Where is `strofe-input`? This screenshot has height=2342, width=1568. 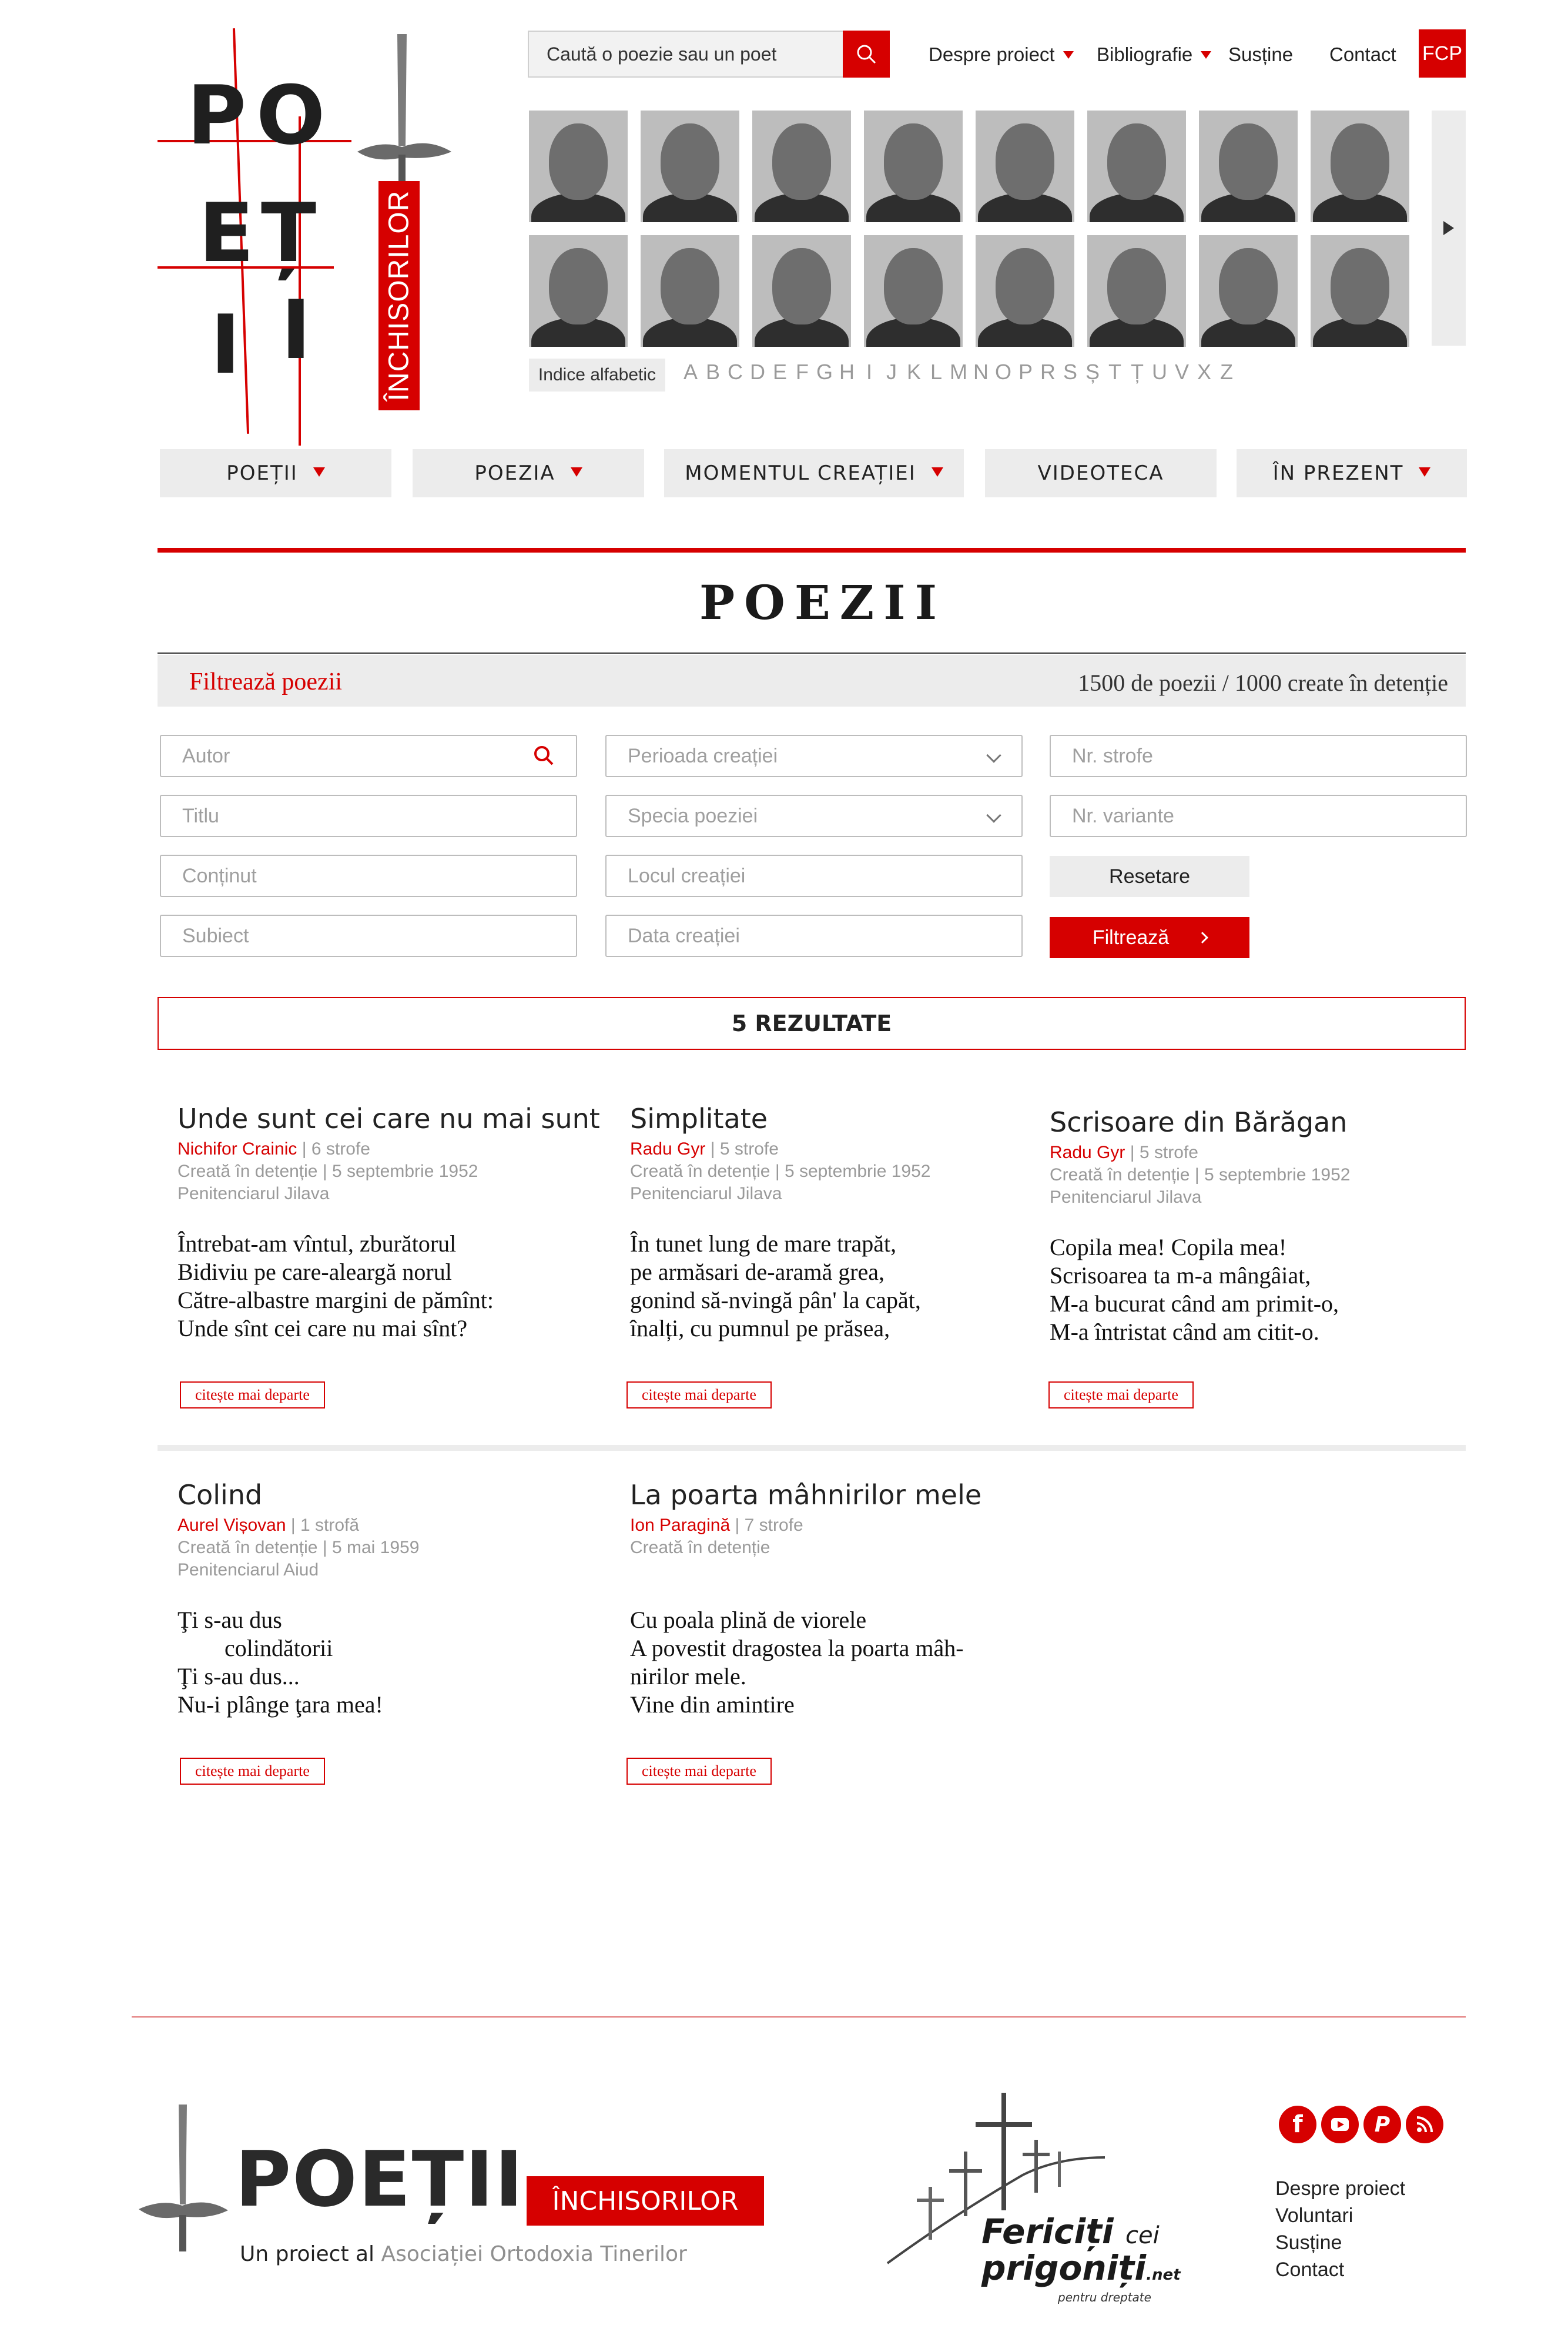
strofe-input is located at coordinates (1258, 756).